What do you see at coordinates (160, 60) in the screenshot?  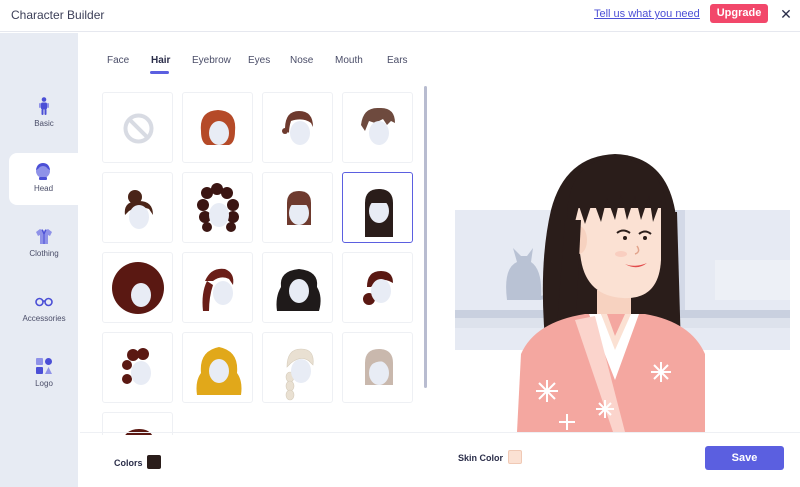 I see `tab-hair: Hair` at bounding box center [160, 60].